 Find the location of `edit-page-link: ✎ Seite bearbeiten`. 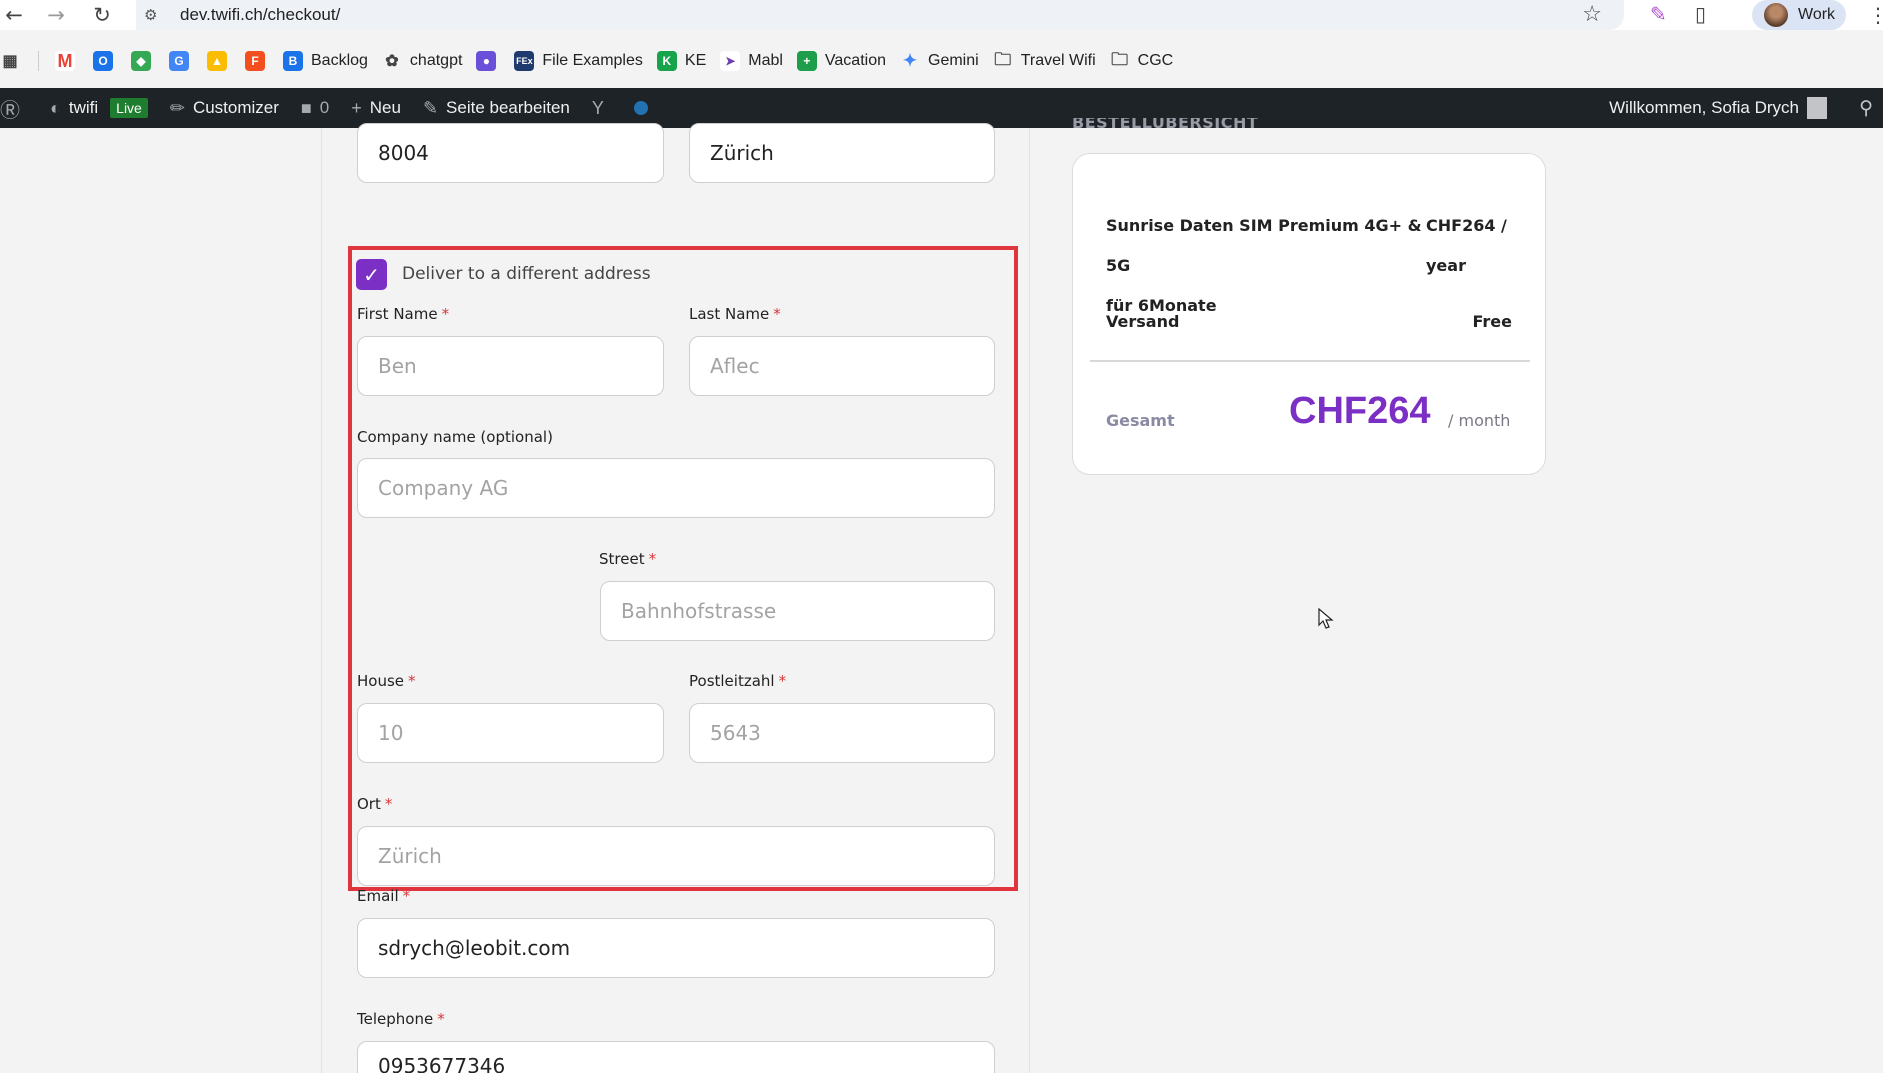

edit-page-link: ✎ Seite bearbeiten is located at coordinates (496, 108).